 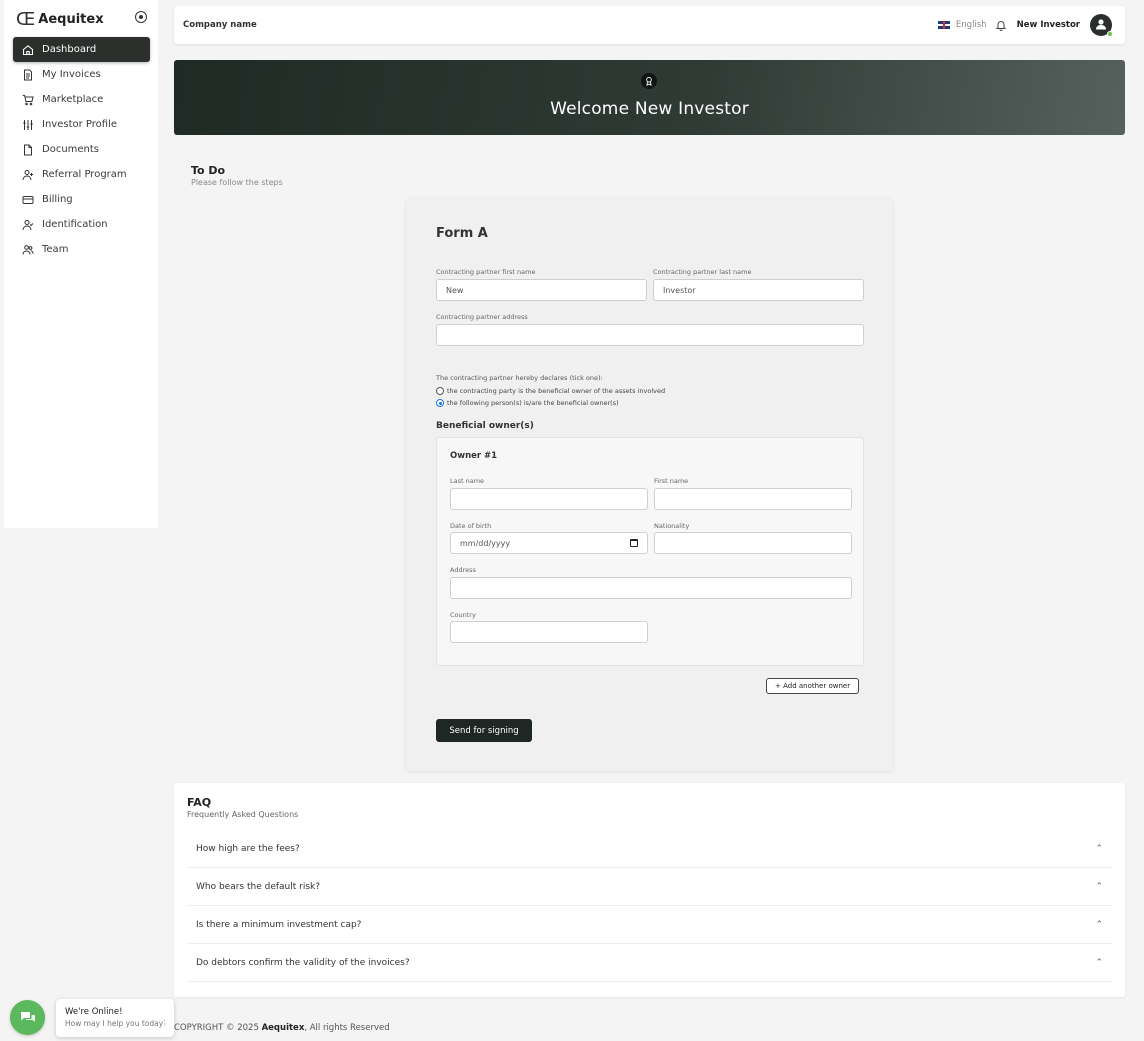 What do you see at coordinates (672, 526) in the screenshot?
I see `owner-nationality-label: Nationality` at bounding box center [672, 526].